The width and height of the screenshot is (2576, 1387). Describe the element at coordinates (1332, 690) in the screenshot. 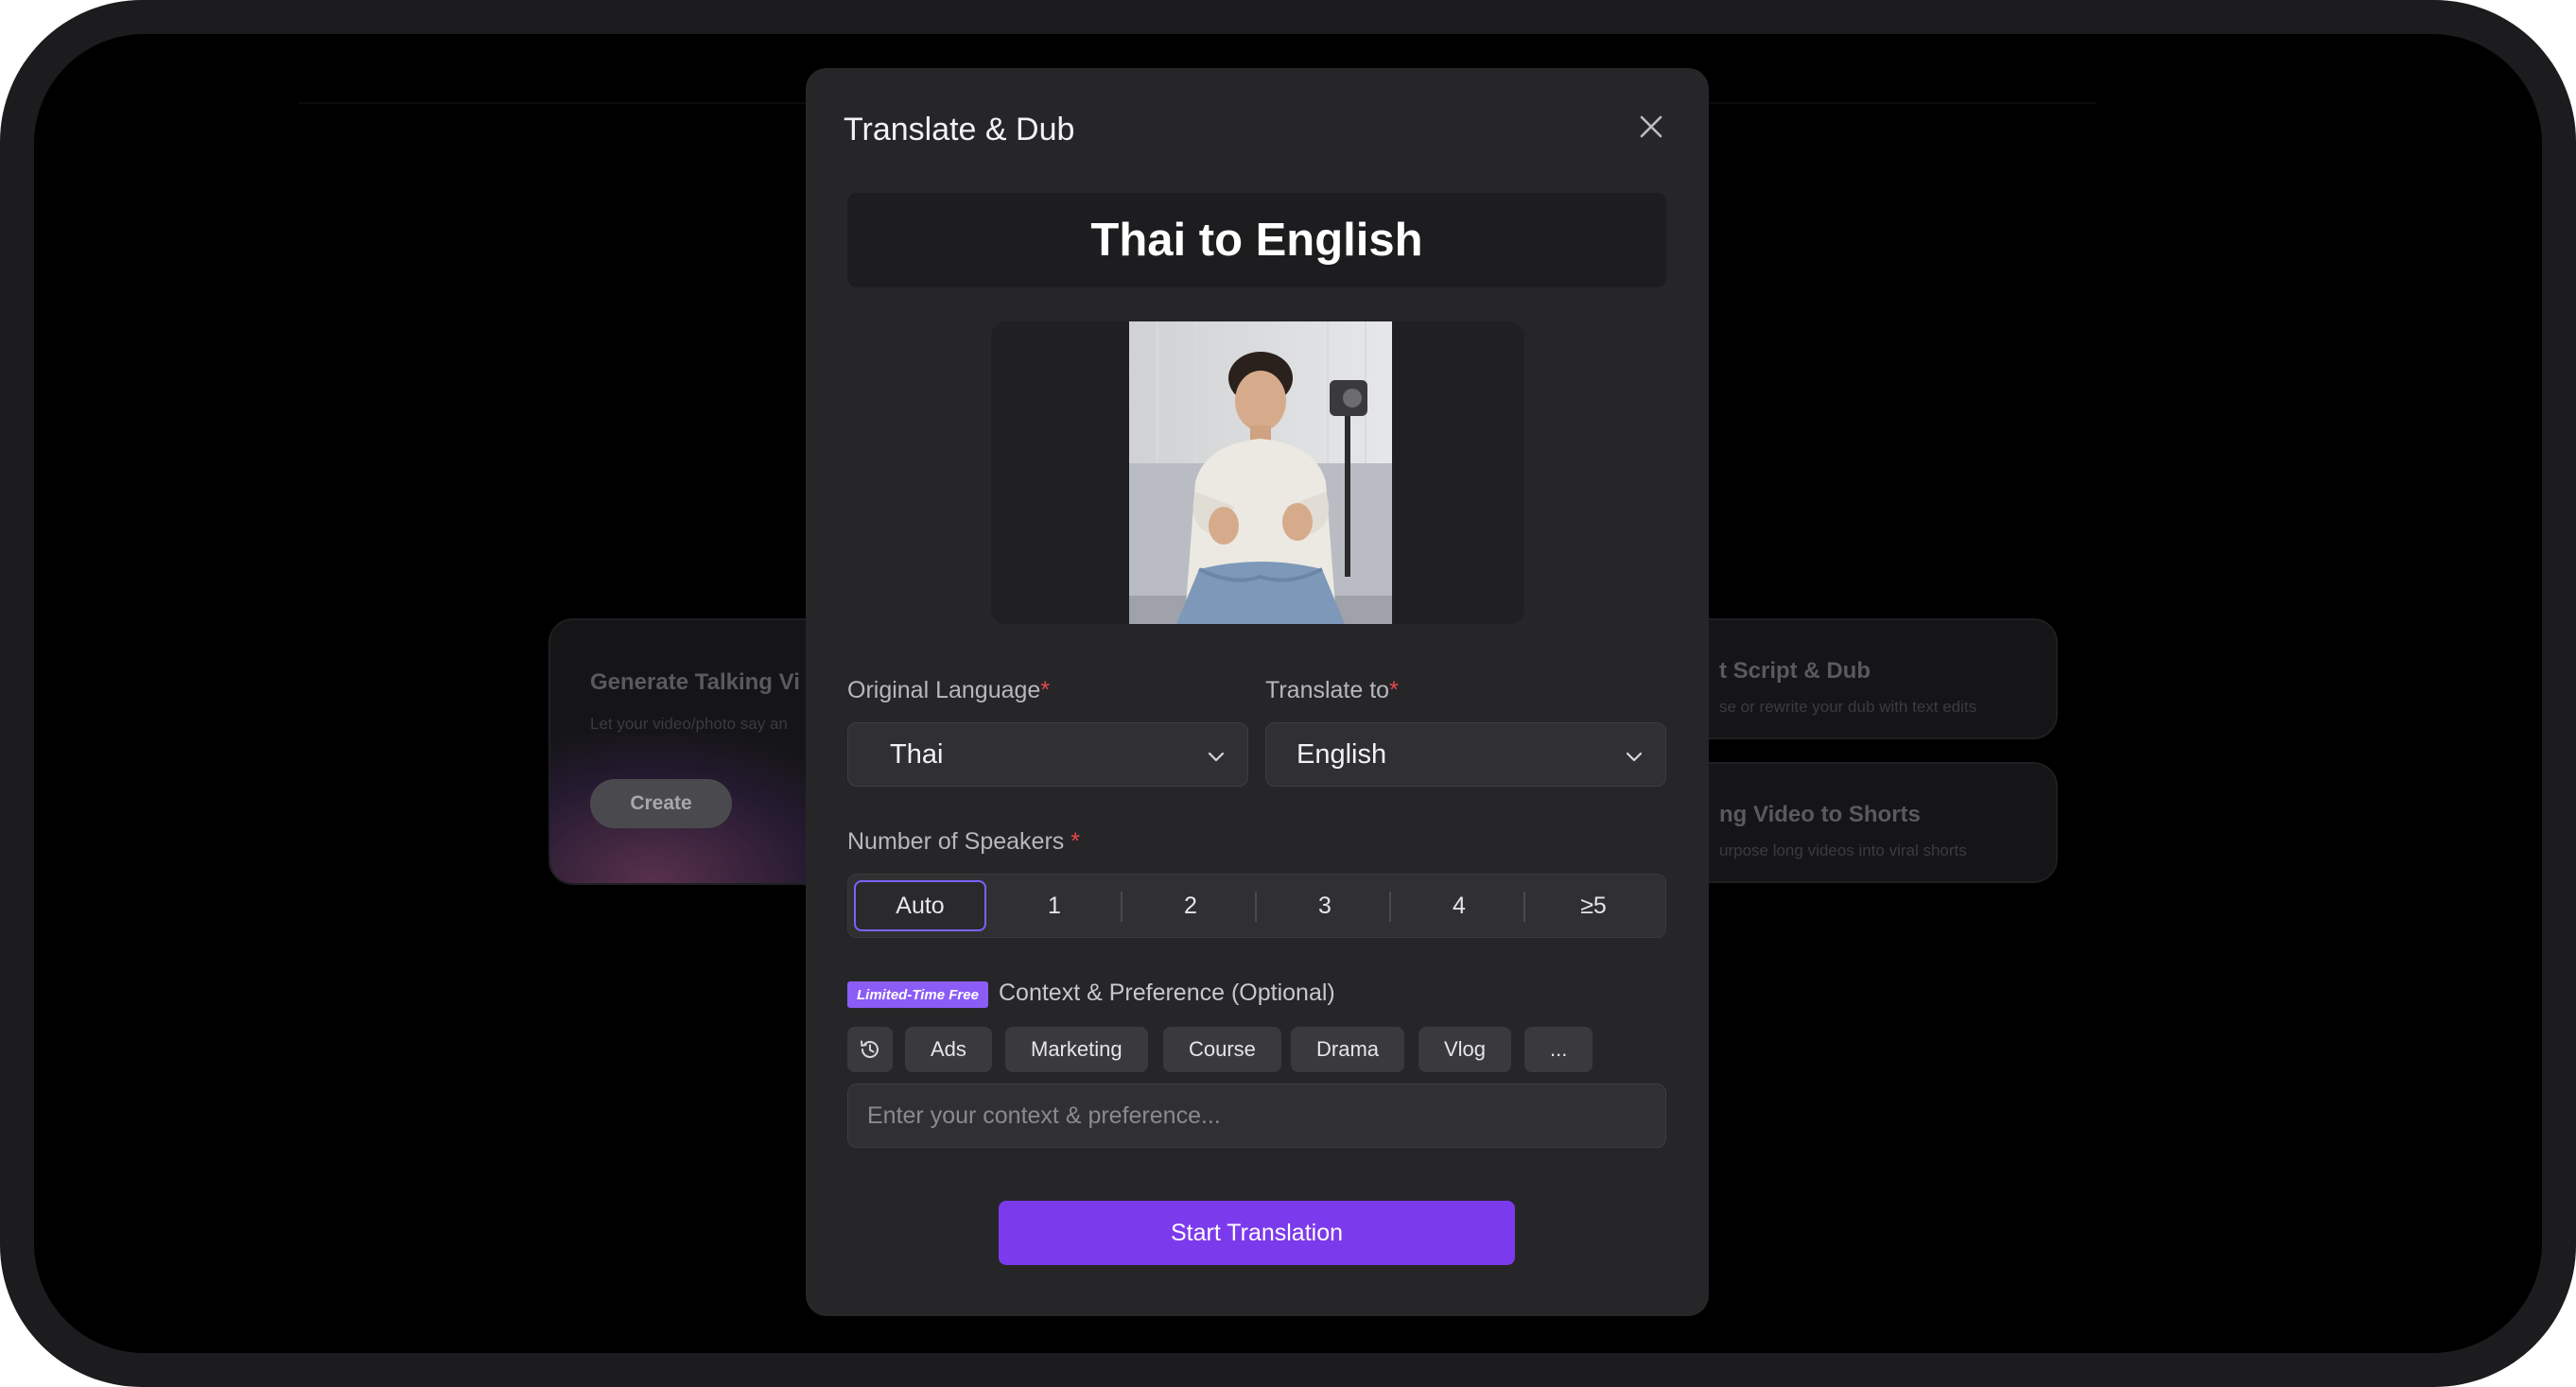

I see `translate-to-label: Translate to*` at that location.